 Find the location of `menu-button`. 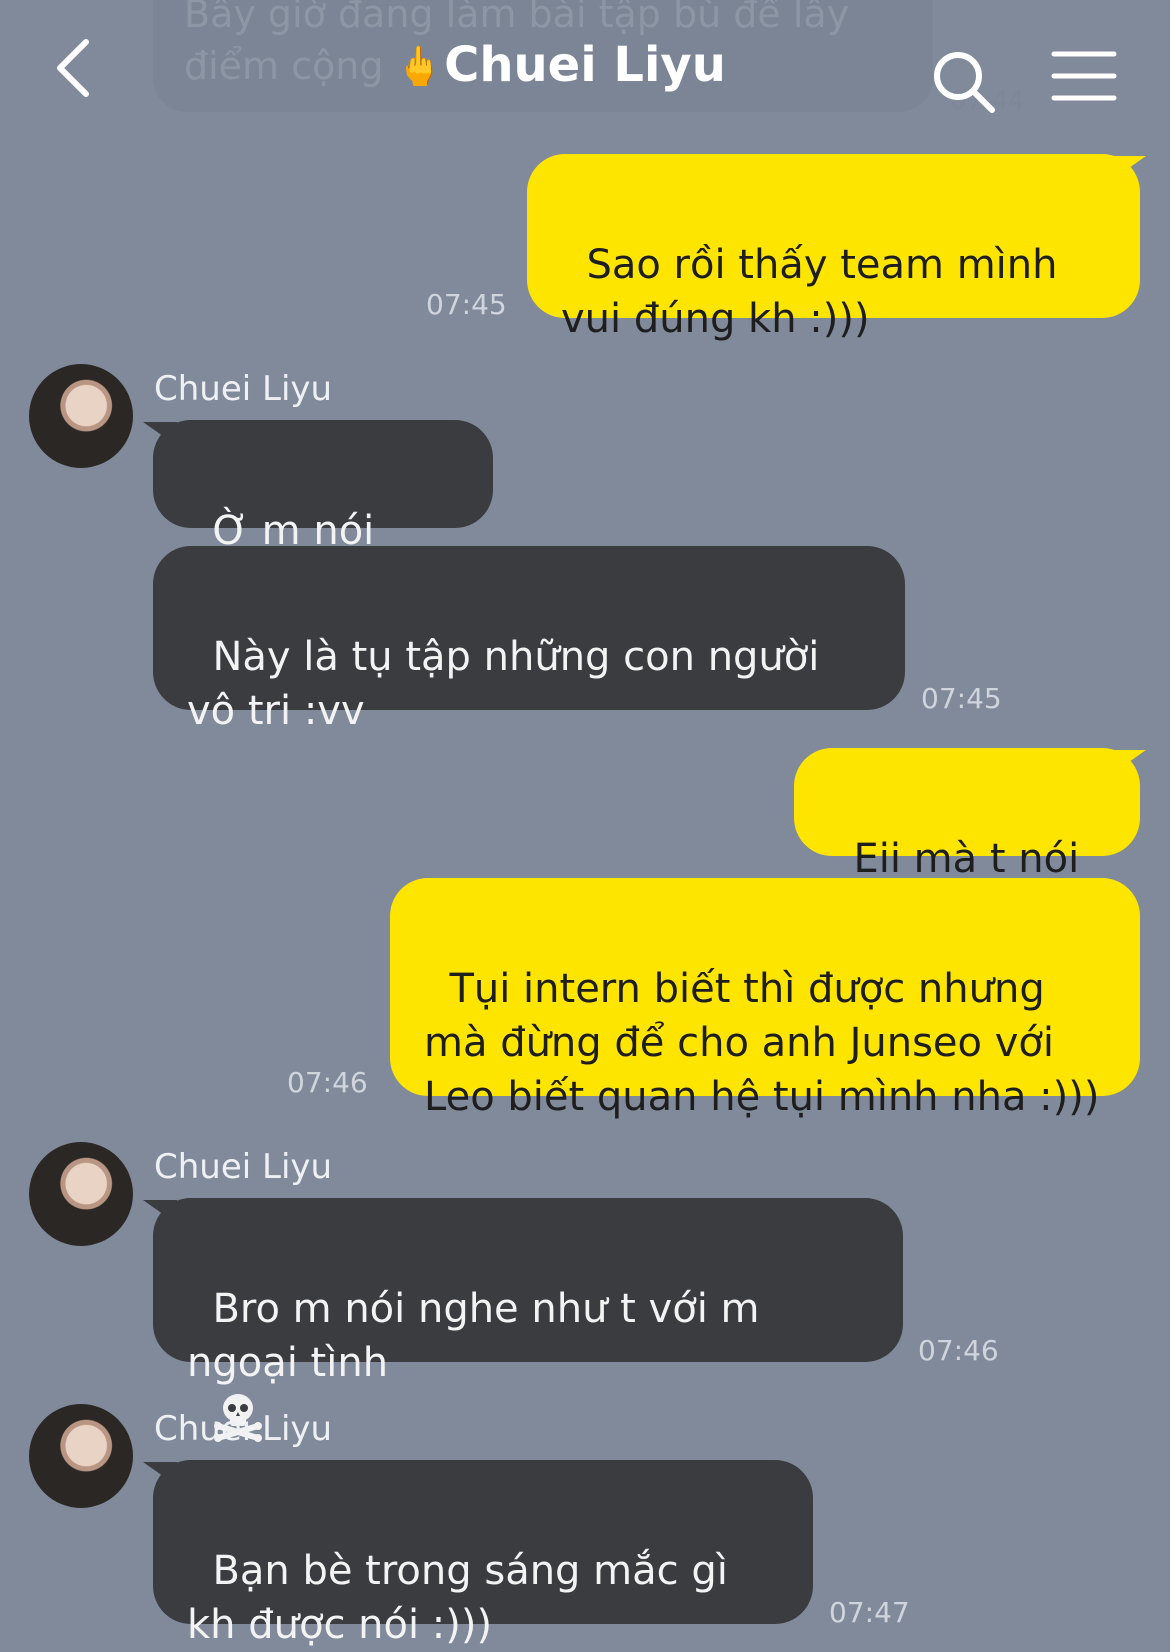

menu-button is located at coordinates (1085, 76).